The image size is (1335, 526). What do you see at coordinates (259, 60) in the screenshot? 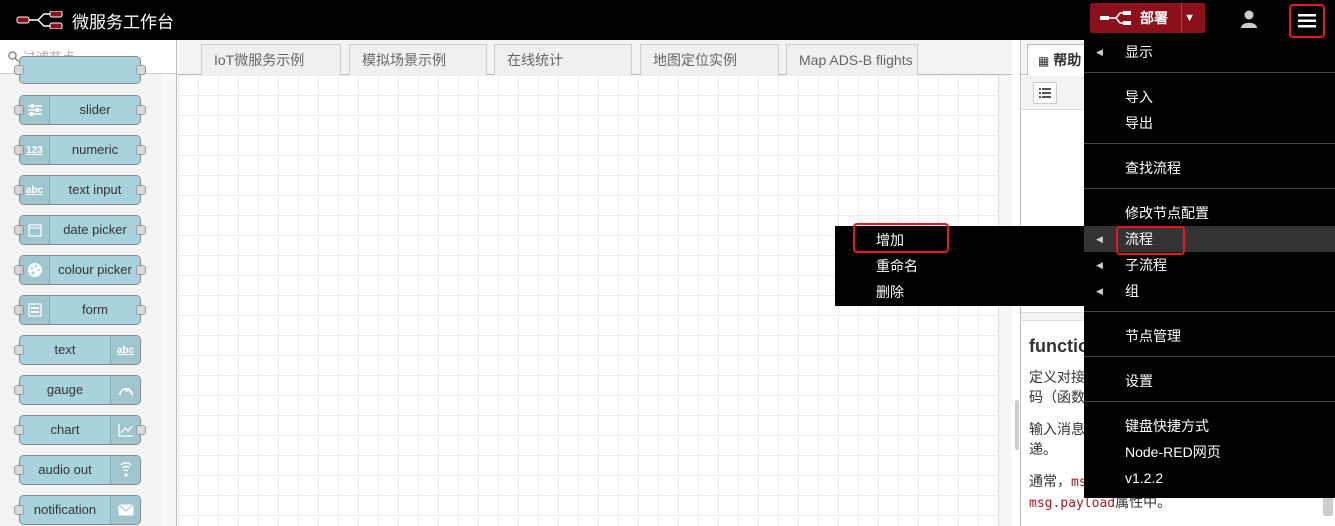
I see `tab-label: IoT微服务示例` at bounding box center [259, 60].